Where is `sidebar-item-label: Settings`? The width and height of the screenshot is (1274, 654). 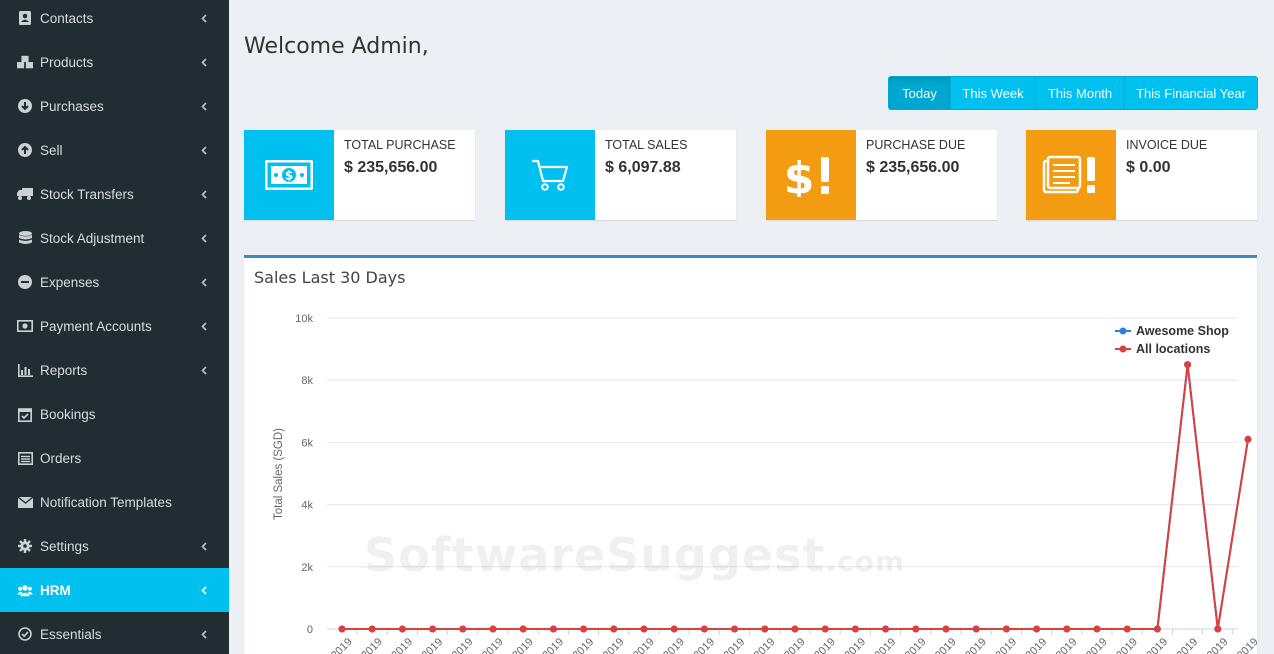
sidebar-item-label: Settings is located at coordinates (64, 546).